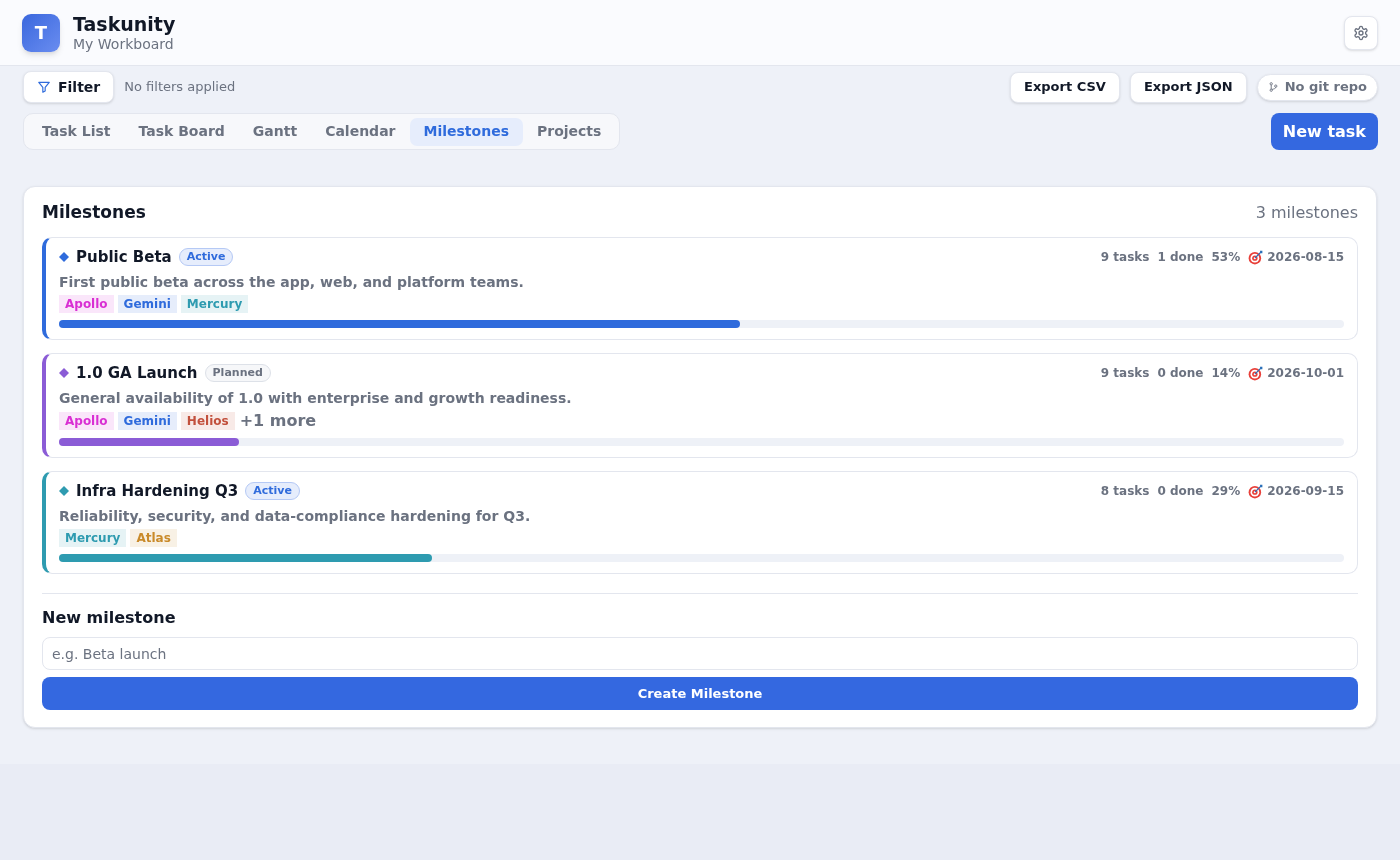 This screenshot has width=1400, height=860. What do you see at coordinates (94, 213) in the screenshot?
I see `panel-title: Milestones` at bounding box center [94, 213].